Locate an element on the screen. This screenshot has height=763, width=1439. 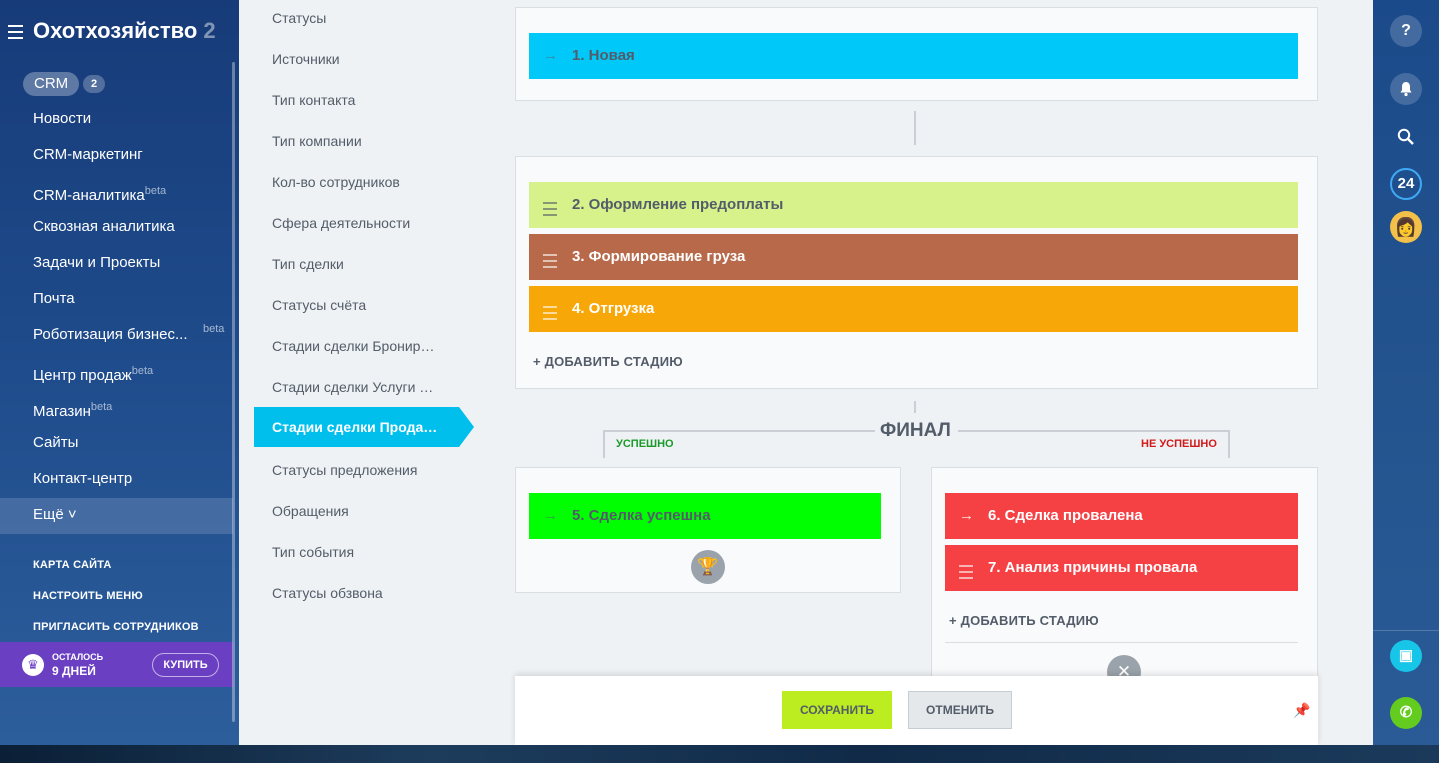
stage-item: 3. Формирование груза is located at coordinates (913, 257).